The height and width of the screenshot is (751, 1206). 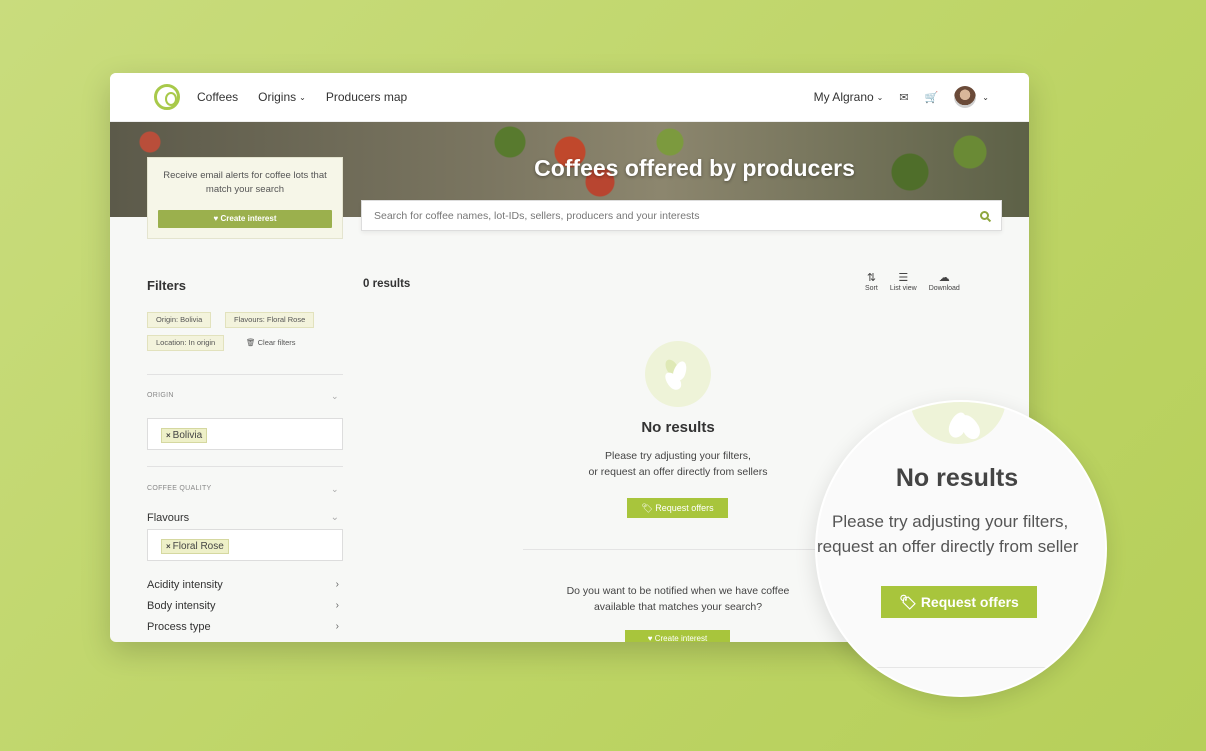 I want to click on download-label: Download, so click(x=944, y=288).